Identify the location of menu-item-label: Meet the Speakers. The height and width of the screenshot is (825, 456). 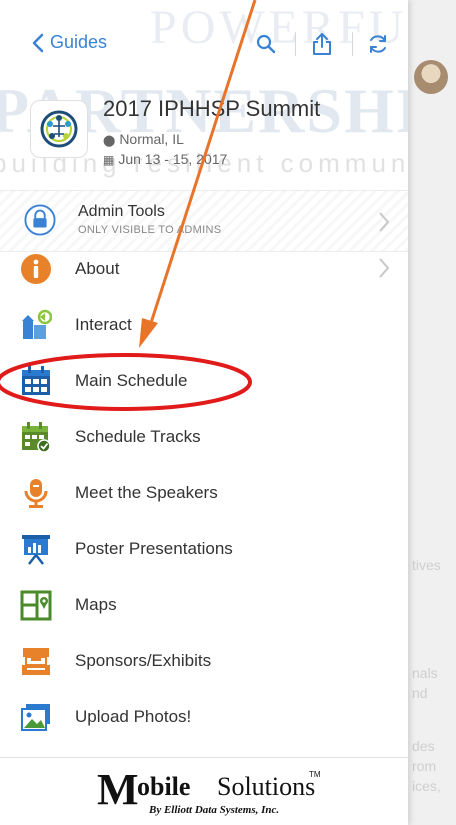
(146, 492).